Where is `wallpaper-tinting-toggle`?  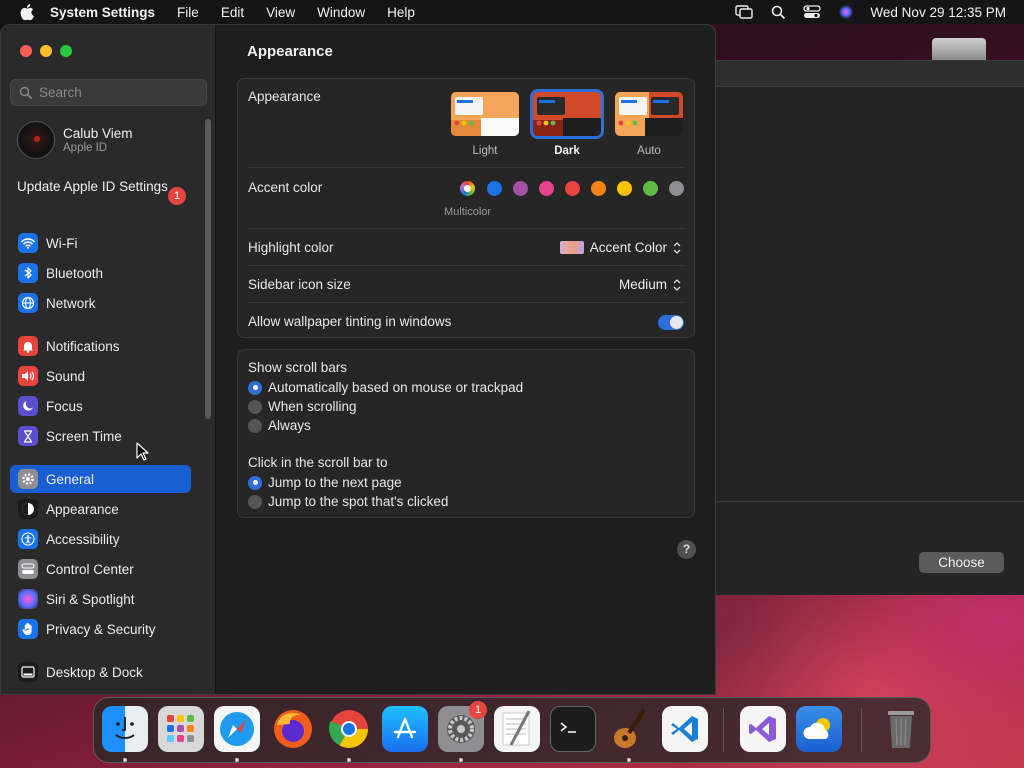 wallpaper-tinting-toggle is located at coordinates (671, 322).